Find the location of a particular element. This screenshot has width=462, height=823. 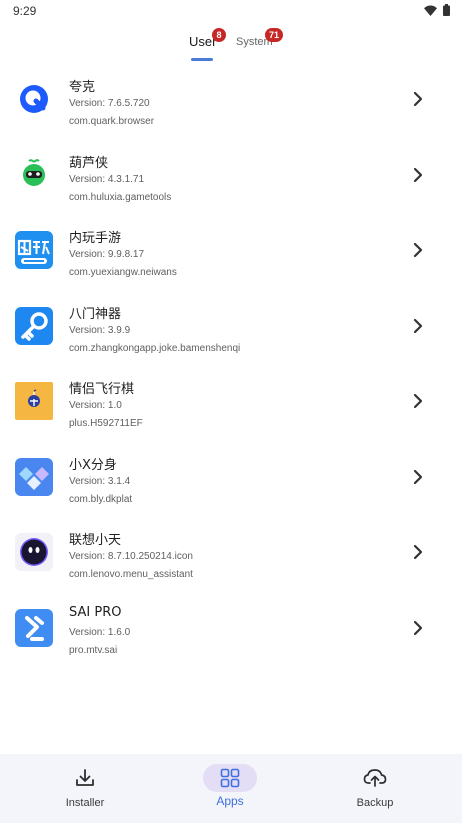

list-item: 情侣飞行棋 Version: 1.0 plus.H592711EF is located at coordinates (231, 408).